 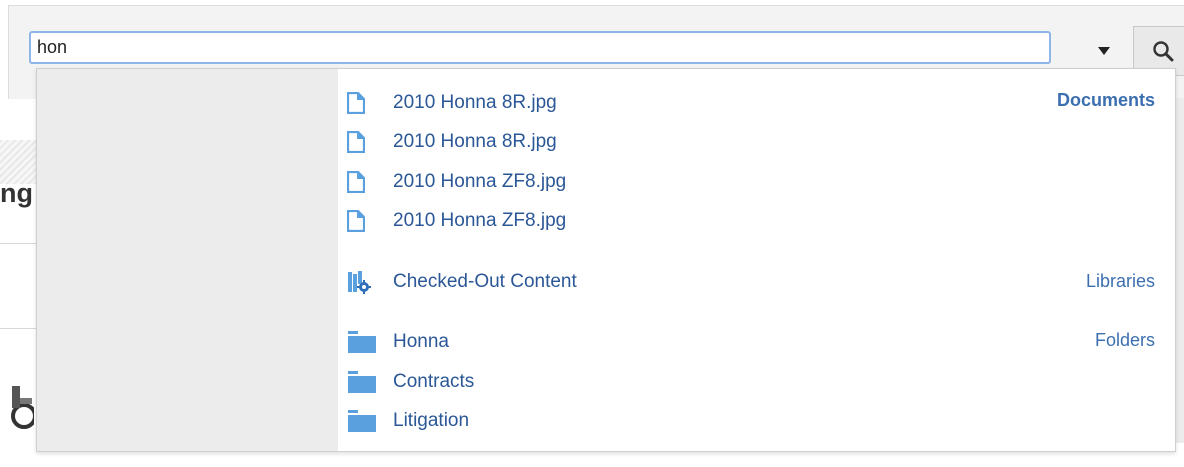 What do you see at coordinates (431, 420) in the screenshot?
I see `folder-item-label: Litigation` at bounding box center [431, 420].